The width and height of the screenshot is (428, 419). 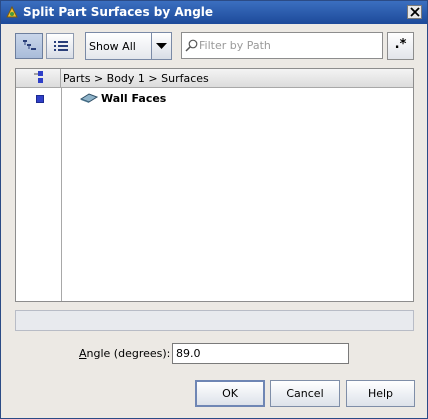 I want to click on cancel-button: Cancel, so click(x=305, y=393).